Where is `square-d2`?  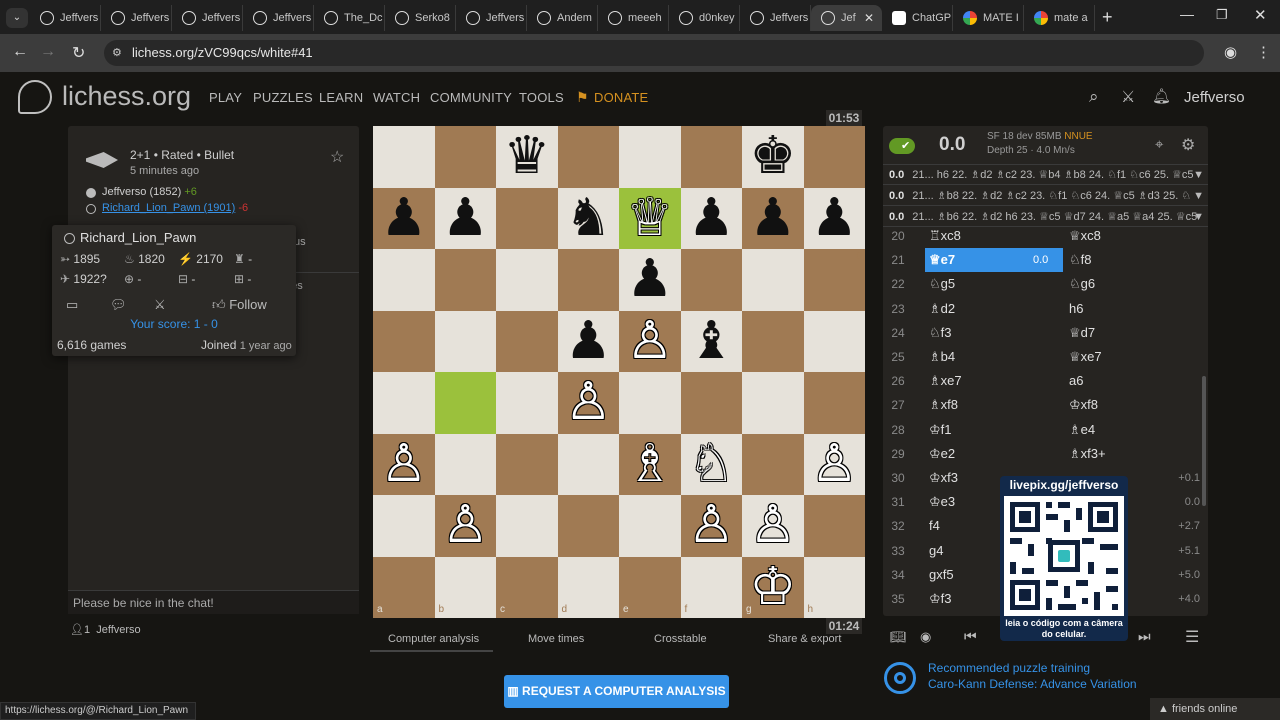
square-d2 is located at coordinates (588, 526).